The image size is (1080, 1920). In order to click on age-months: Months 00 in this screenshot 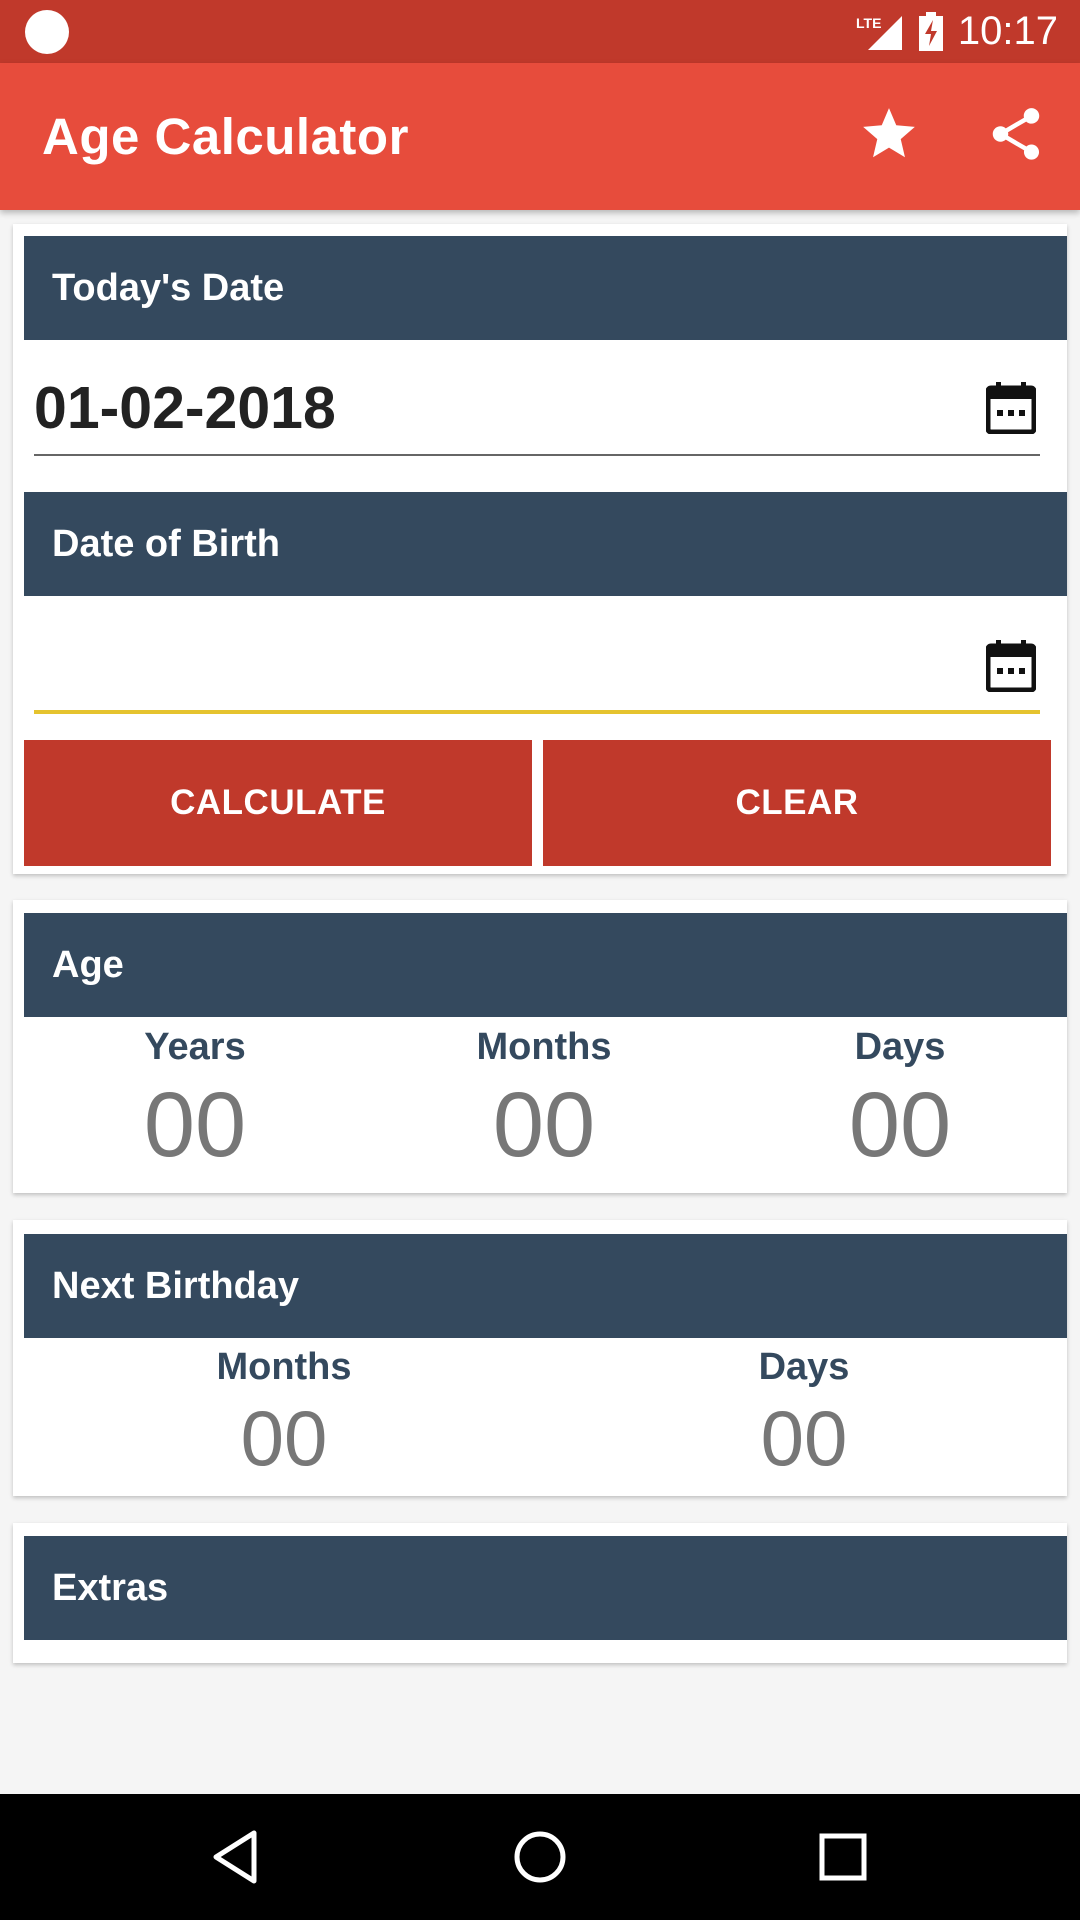, I will do `click(544, 1098)`.